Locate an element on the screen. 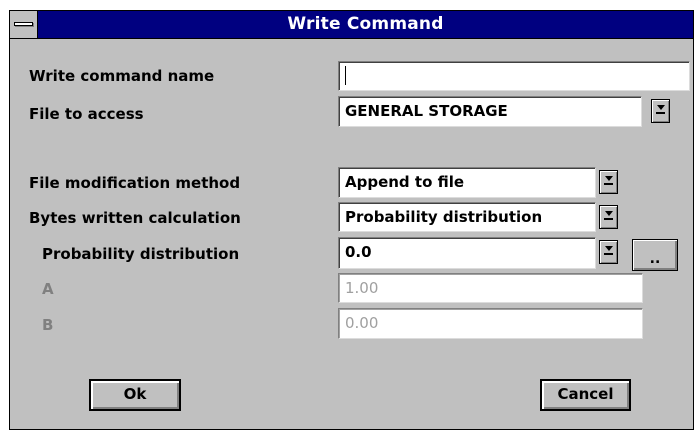 Image resolution: width=696 pixels, height=436 pixels. bytes-written-calculation-dropdown-button is located at coordinates (608, 217).